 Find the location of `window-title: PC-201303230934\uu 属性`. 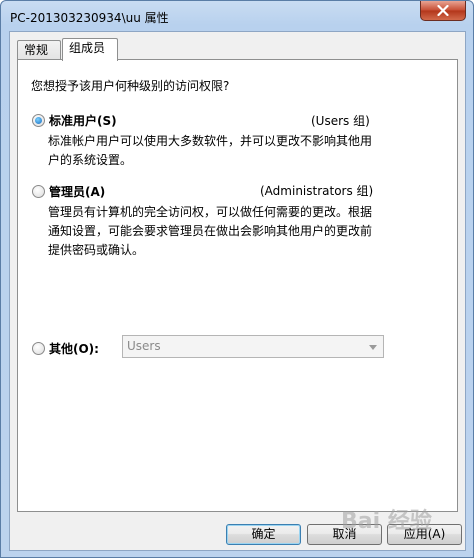

window-title: PC-201303230934\uu 属性 is located at coordinates (89, 18).